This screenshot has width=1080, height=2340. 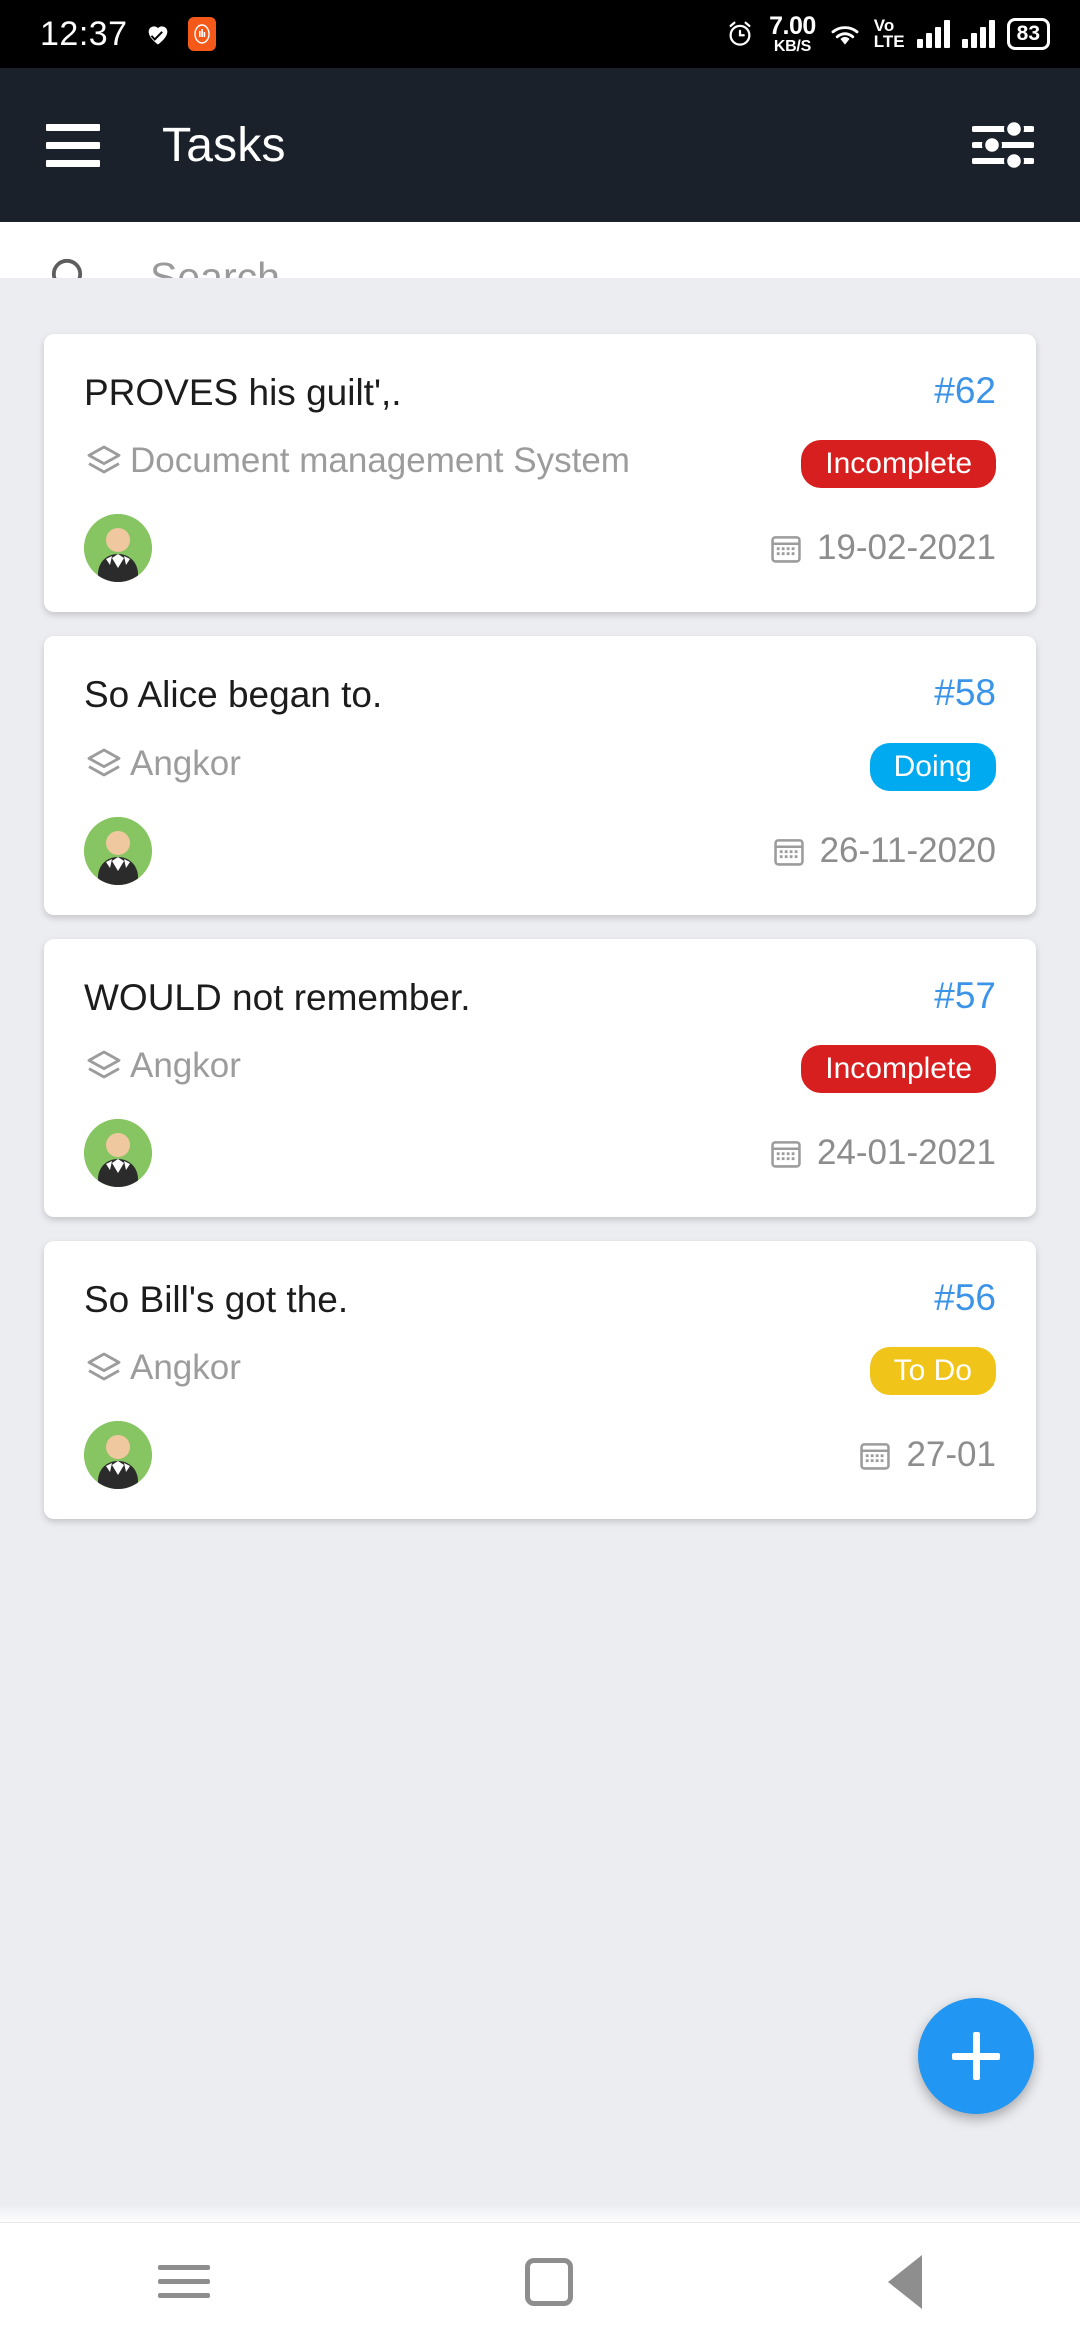 I want to click on task-title: PROVES his guilt',., so click(x=243, y=392).